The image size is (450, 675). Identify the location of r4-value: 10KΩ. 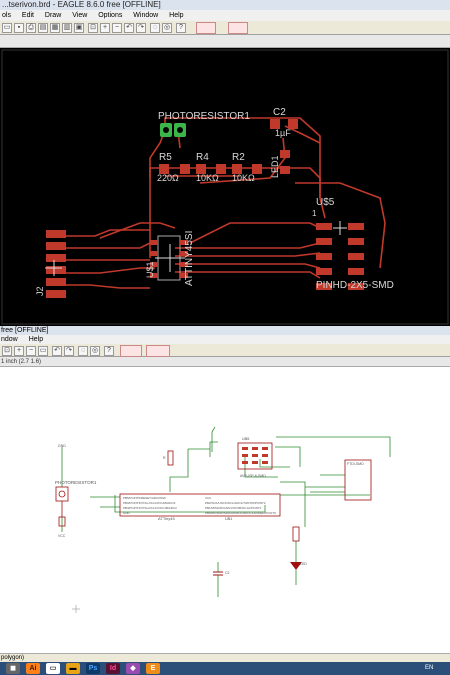
(207, 178).